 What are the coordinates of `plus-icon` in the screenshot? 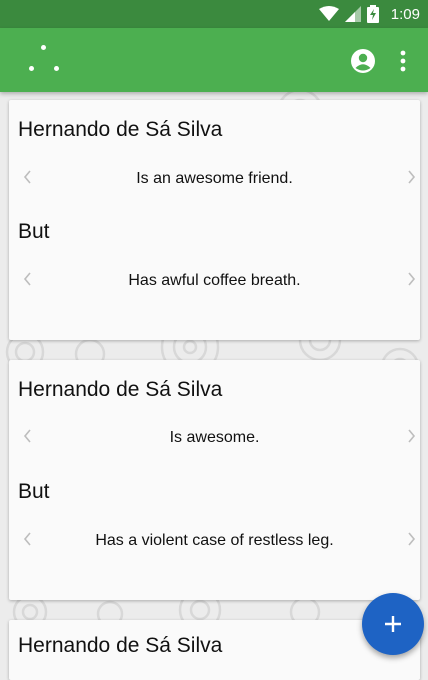 It's located at (393, 624).